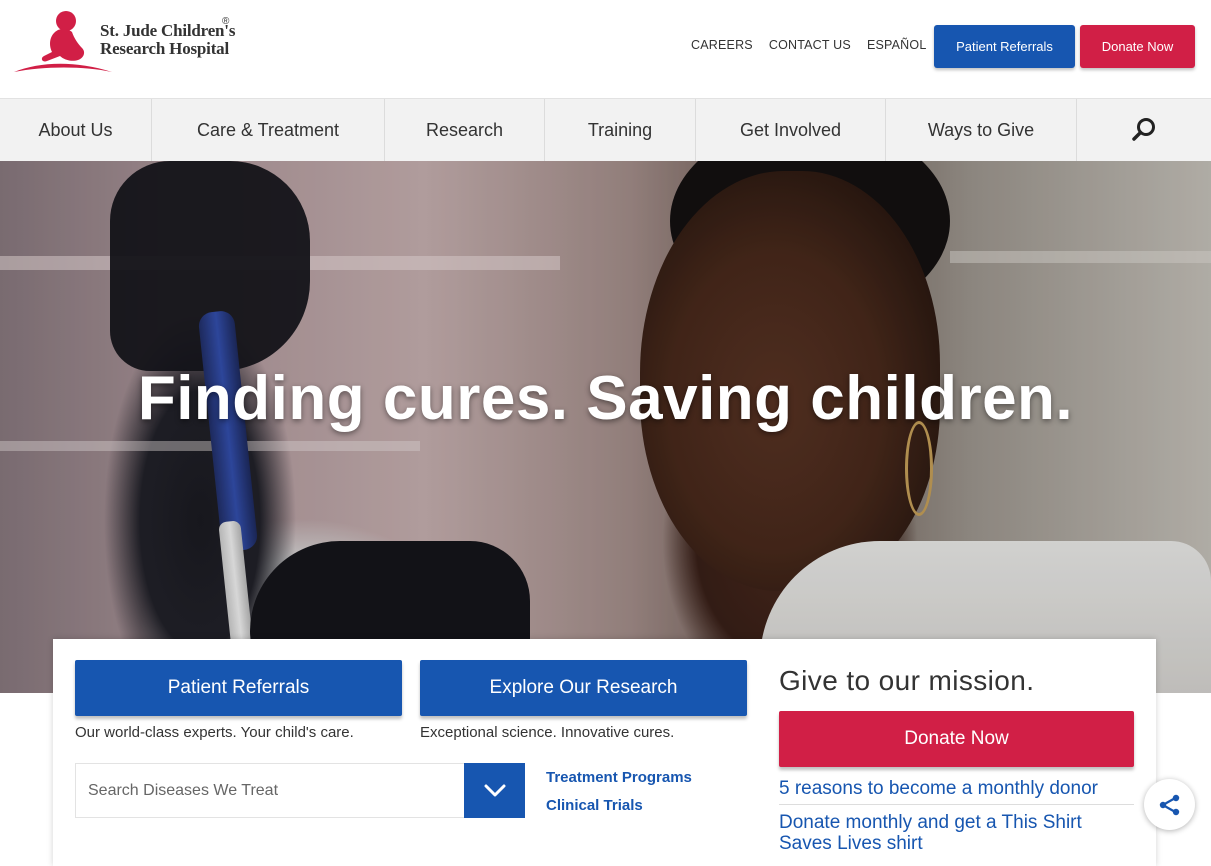 This screenshot has width=1211, height=866. I want to click on careers-link: CAREERS, so click(722, 45).